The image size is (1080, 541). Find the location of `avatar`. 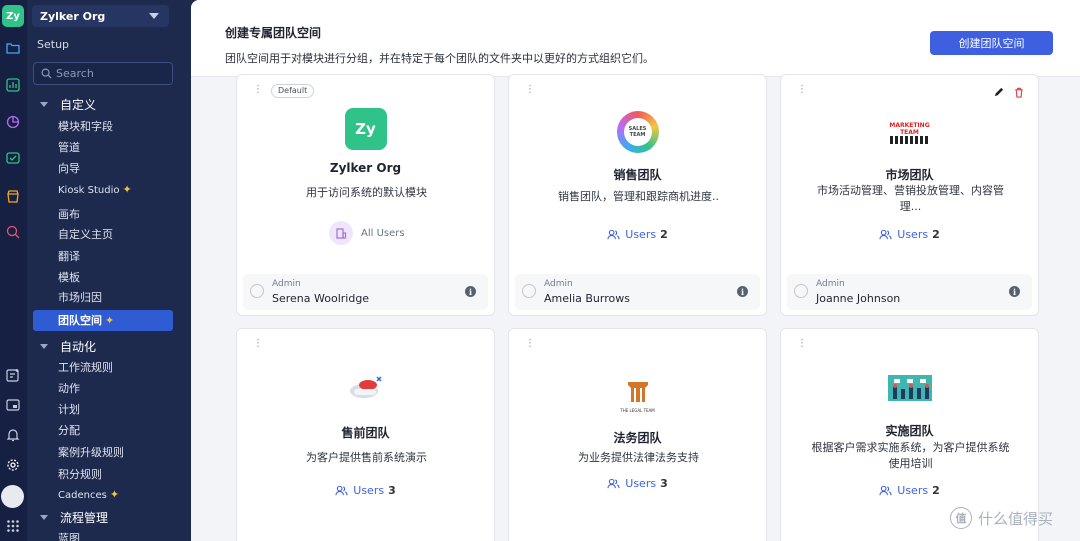

avatar is located at coordinates (801, 291).